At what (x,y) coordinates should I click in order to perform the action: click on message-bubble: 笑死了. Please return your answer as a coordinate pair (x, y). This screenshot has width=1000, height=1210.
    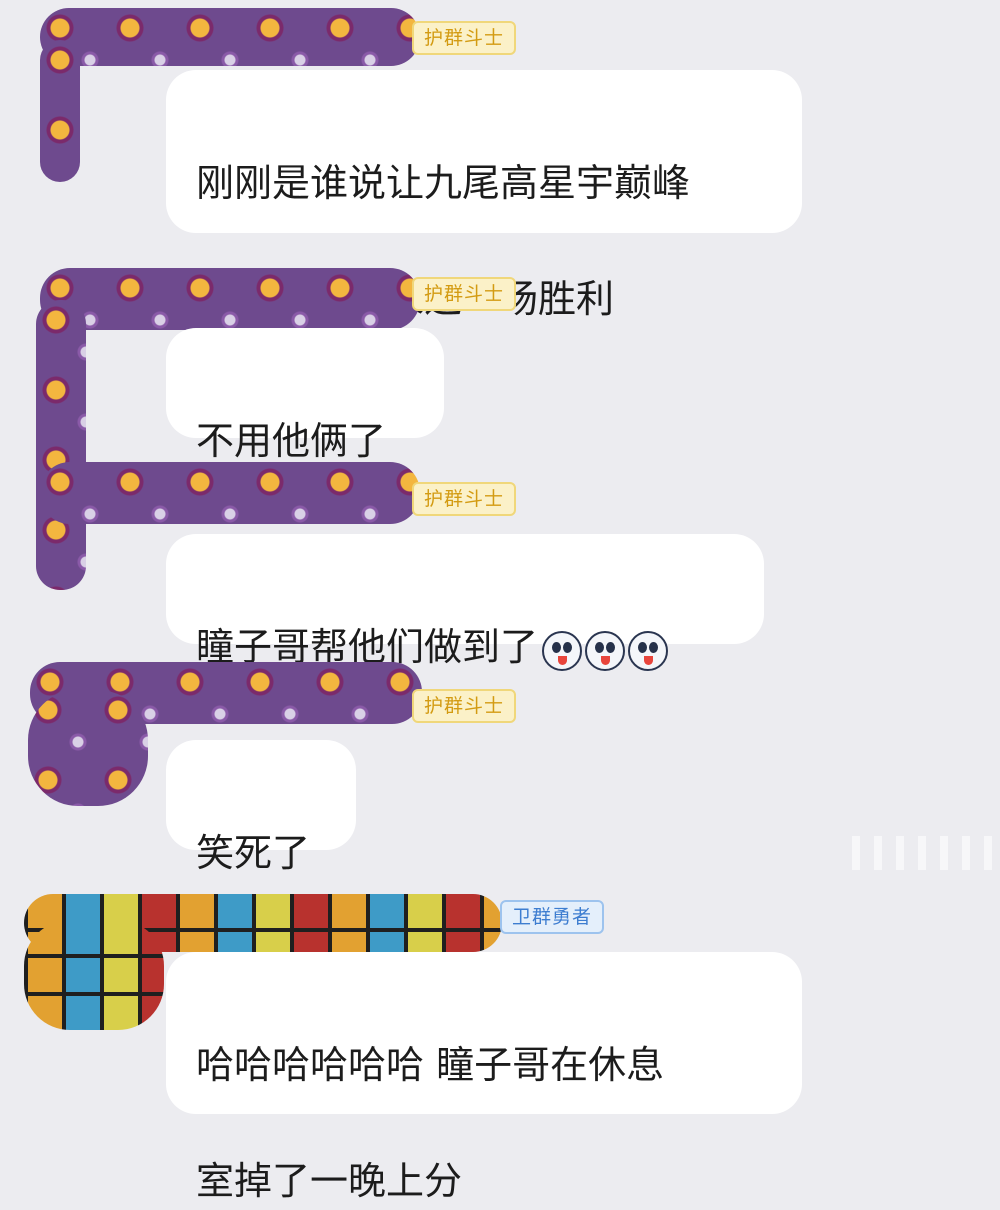
    Looking at the image, I should click on (261, 807).